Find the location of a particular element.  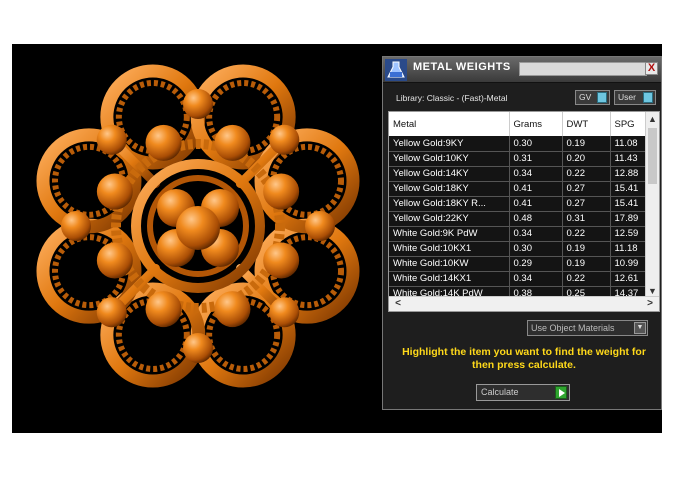

column-header-metal: Metal is located at coordinates (449, 124).